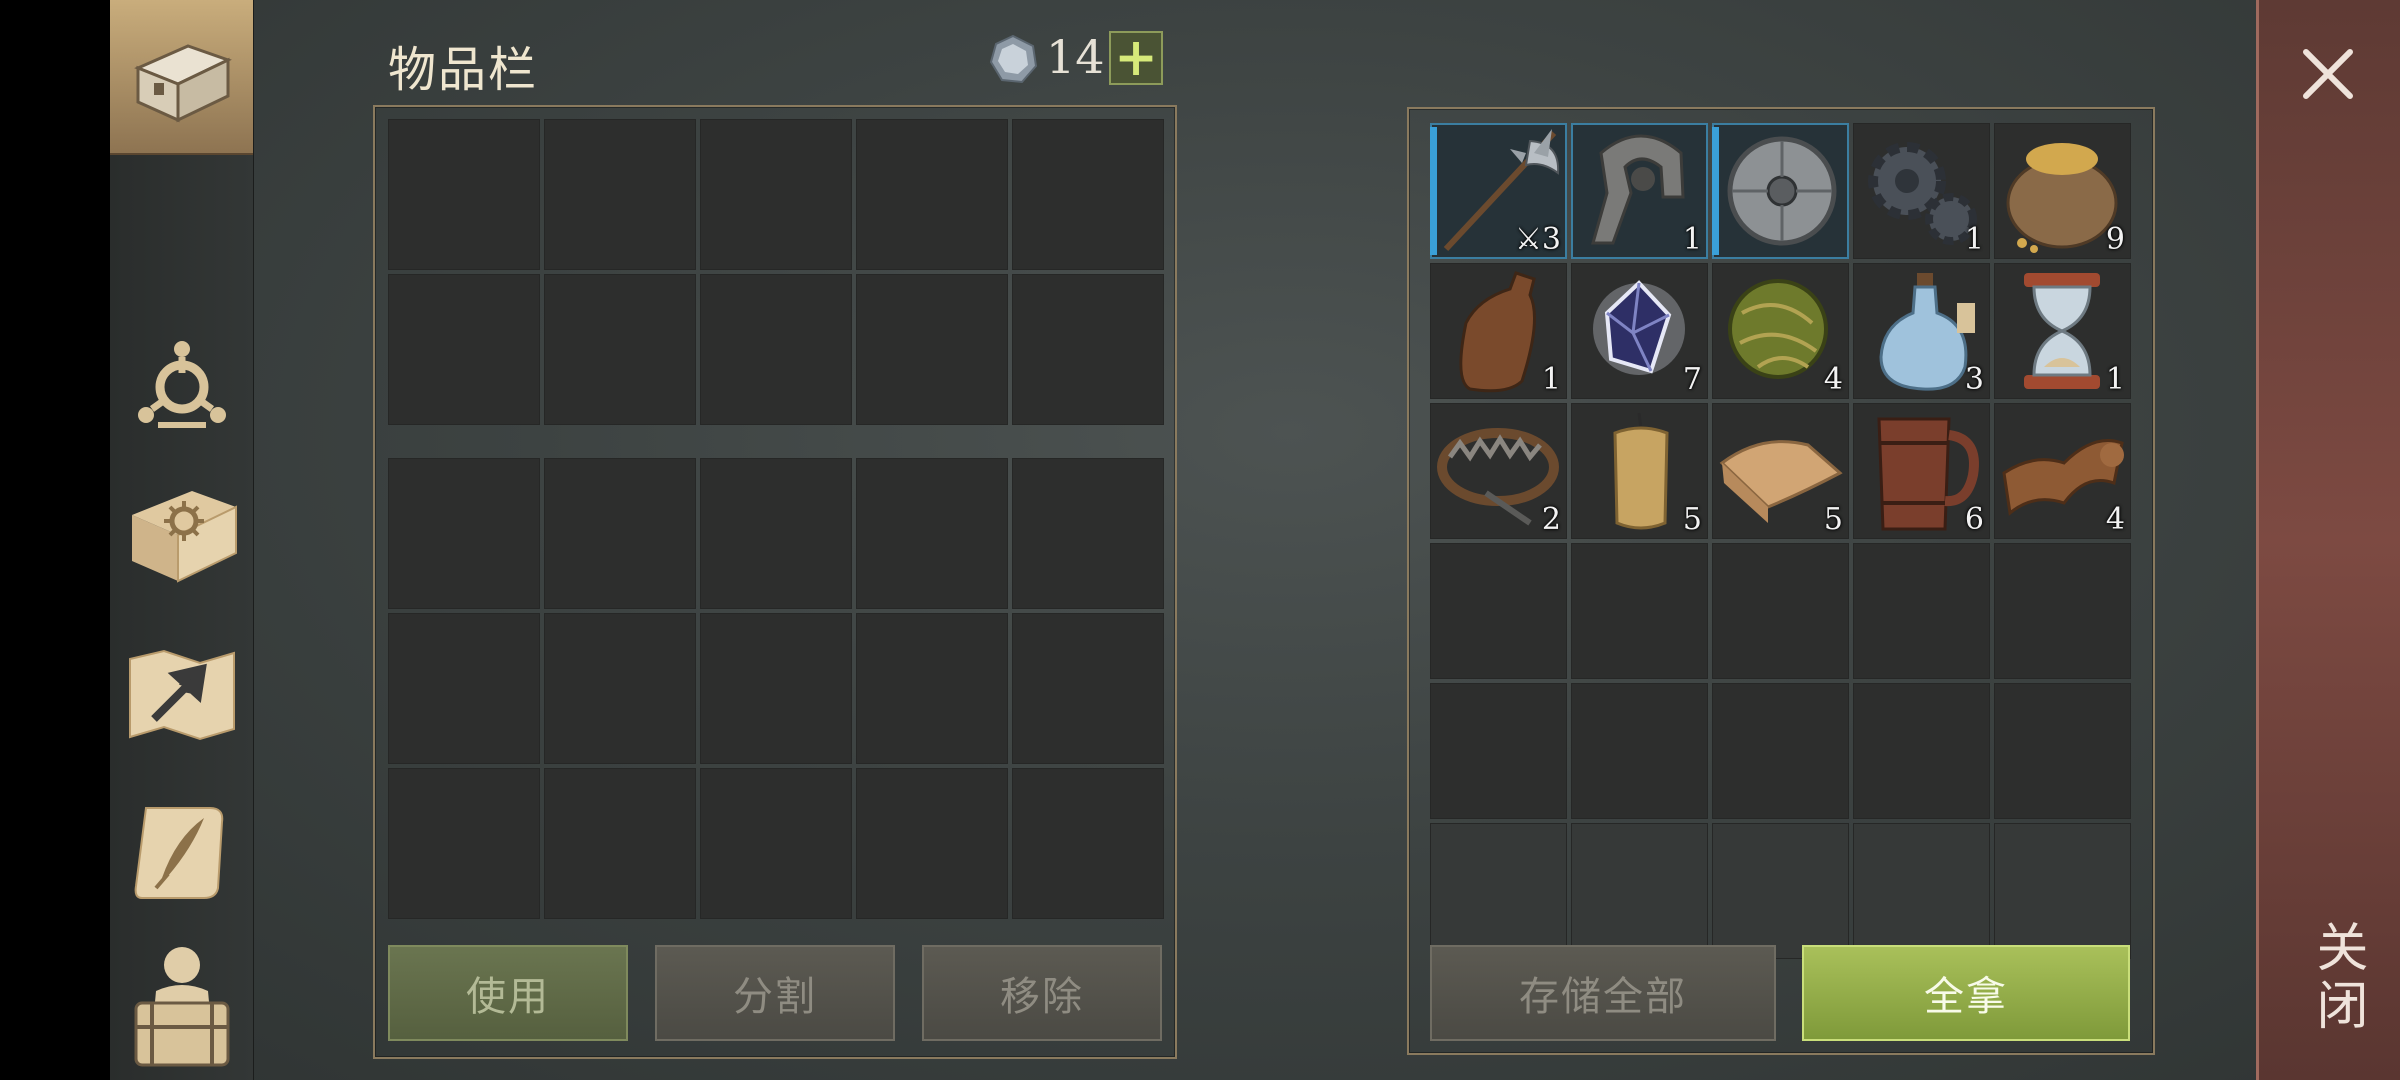  I want to click on chest-icon, so click(182, 82).